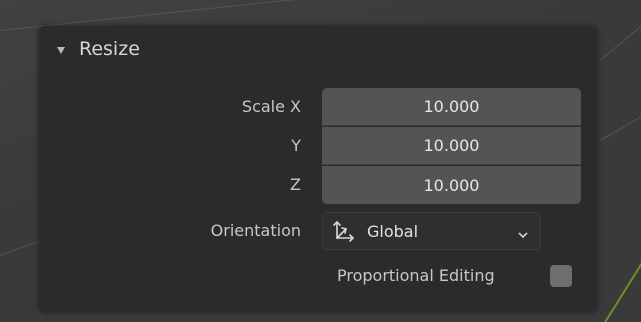 The image size is (641, 322). Describe the element at coordinates (416, 275) in the screenshot. I see `proportional-editing-label: Proportional Editing` at that location.